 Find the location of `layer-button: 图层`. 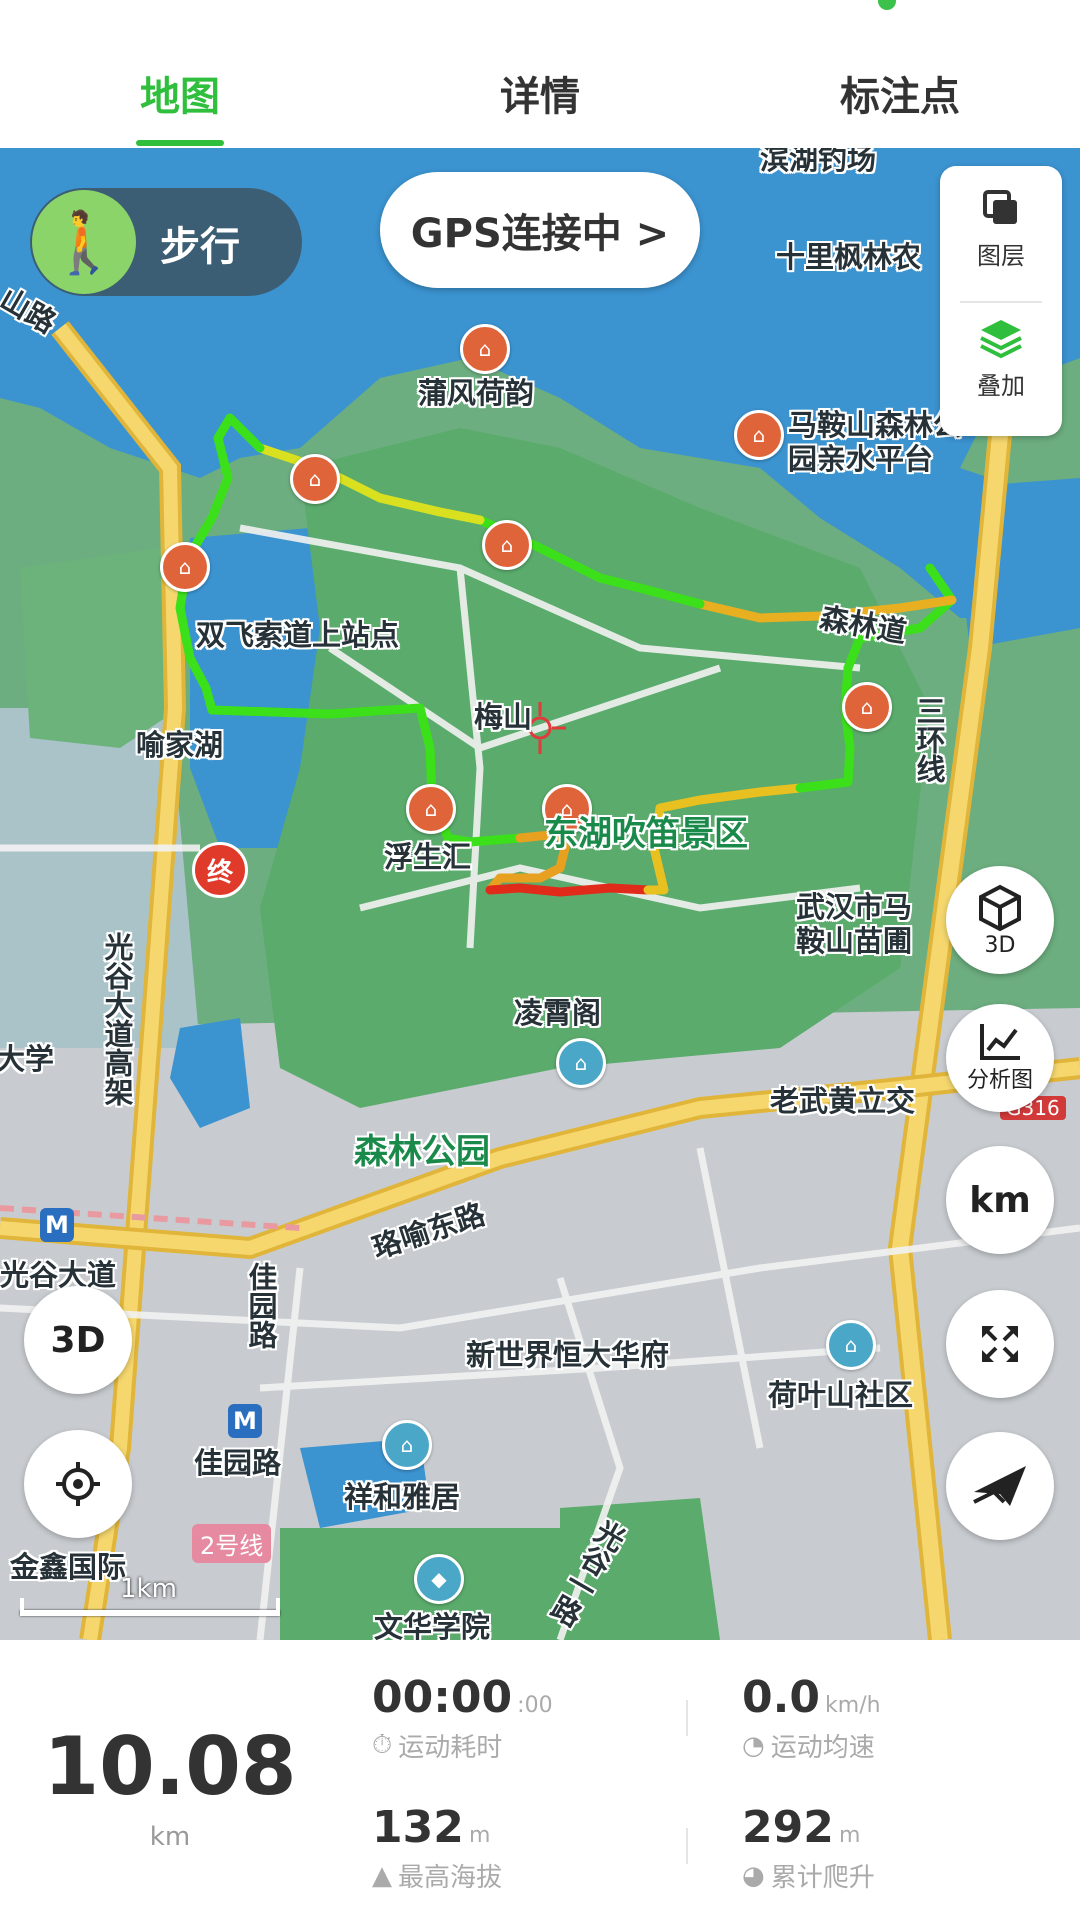

layer-button: 图层 is located at coordinates (1001, 228).